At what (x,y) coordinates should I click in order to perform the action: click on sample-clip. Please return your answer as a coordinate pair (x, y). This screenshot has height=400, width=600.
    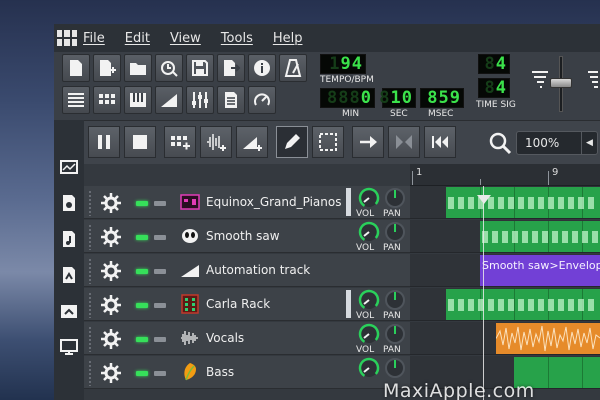
    Looking at the image, I should click on (548, 338).